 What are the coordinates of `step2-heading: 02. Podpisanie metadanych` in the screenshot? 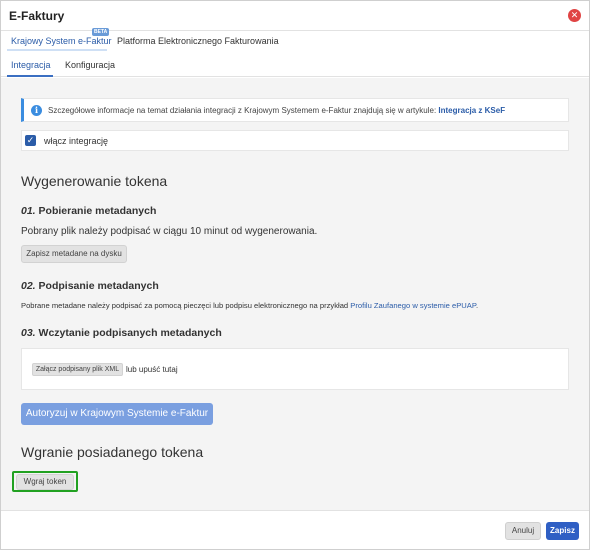 It's located at (90, 286).